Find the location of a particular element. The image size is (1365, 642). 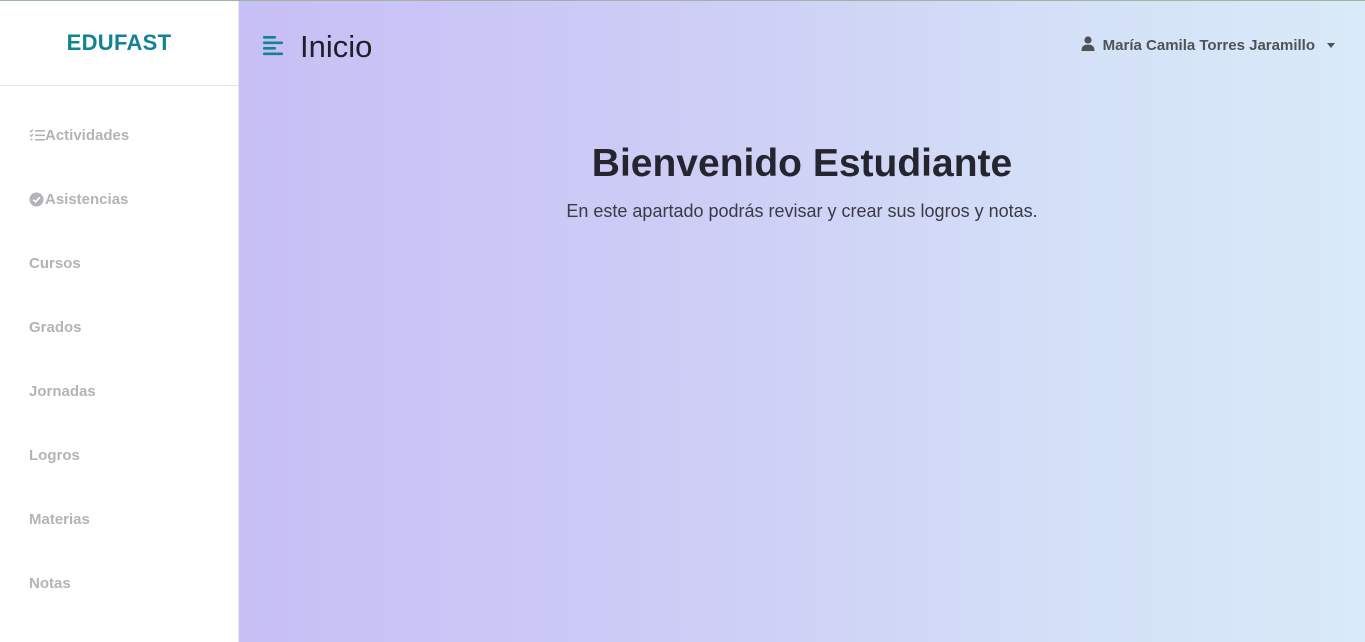

sidebar-item-label: Actividades is located at coordinates (87, 135).